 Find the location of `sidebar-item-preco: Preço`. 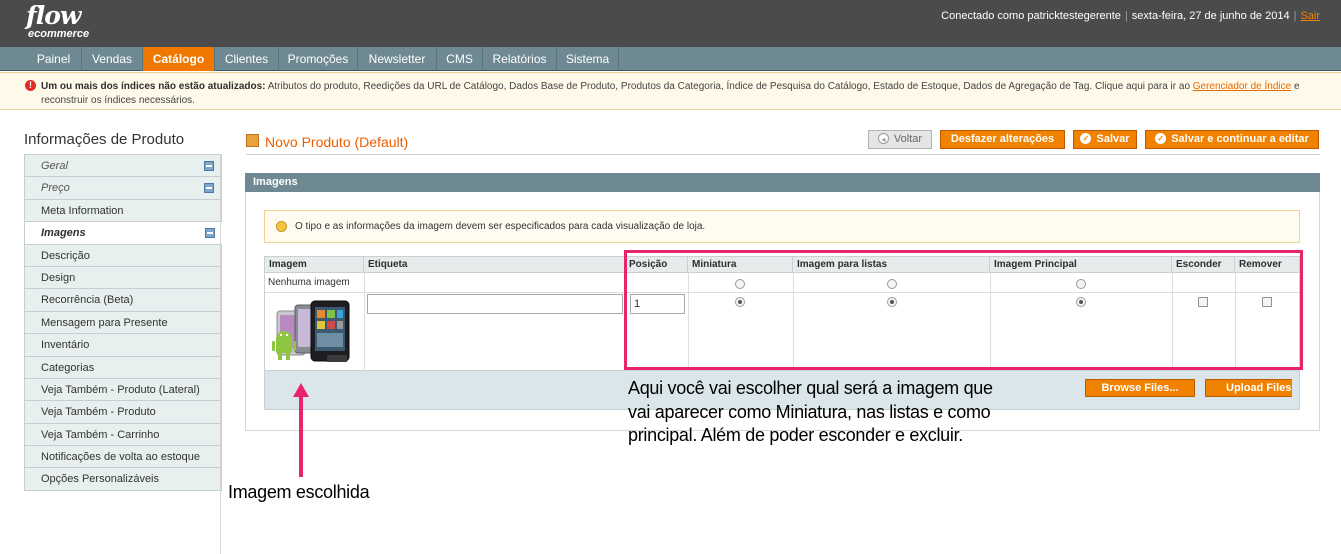

sidebar-item-preco: Preço is located at coordinates (123, 188).